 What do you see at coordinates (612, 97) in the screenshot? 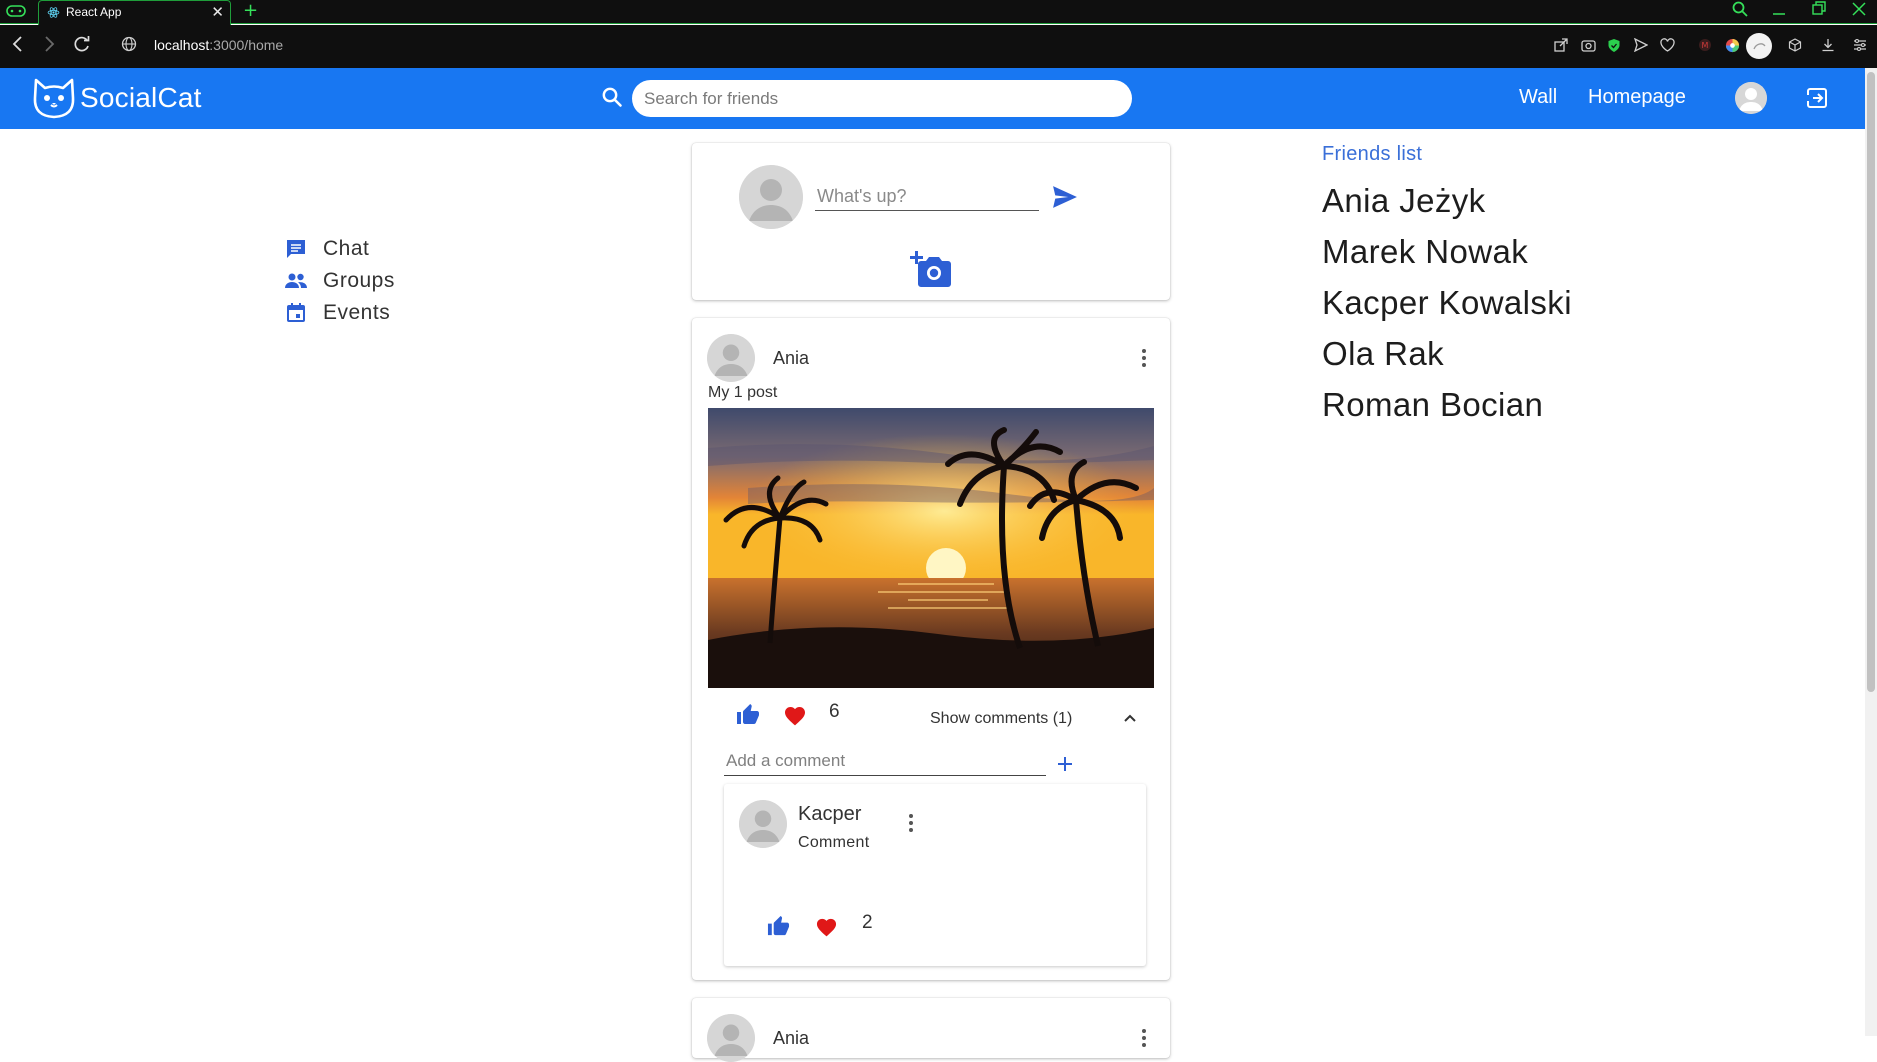
I see `search-icon` at bounding box center [612, 97].